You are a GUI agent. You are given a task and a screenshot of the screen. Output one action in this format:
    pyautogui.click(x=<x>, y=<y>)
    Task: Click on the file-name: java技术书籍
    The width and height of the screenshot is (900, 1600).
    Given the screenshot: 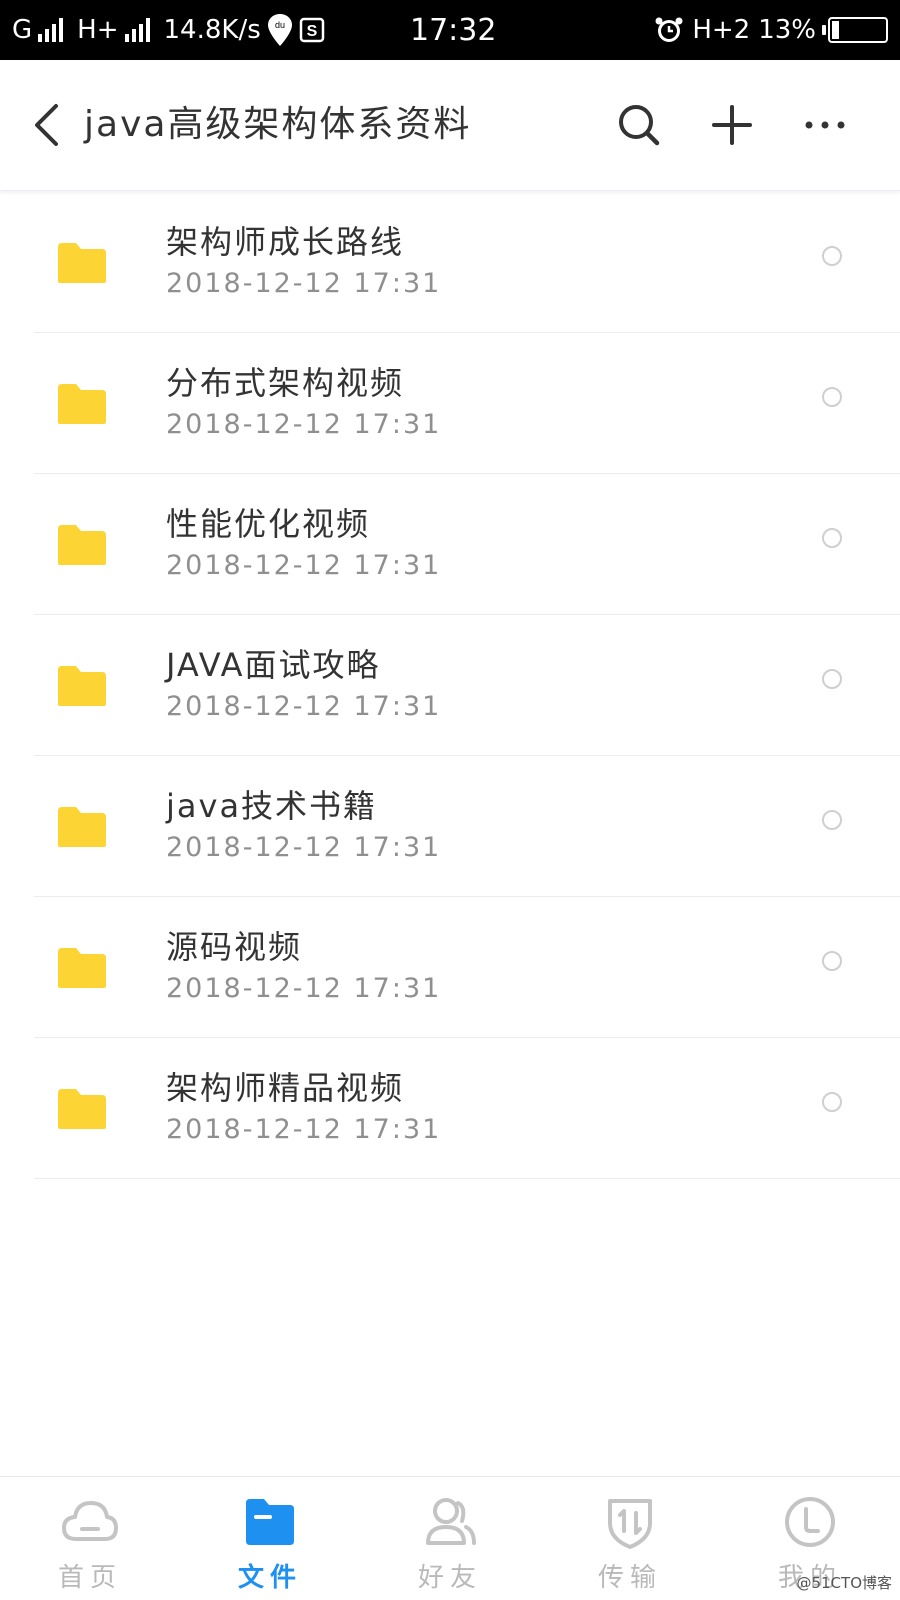 What is the action you would take?
    pyautogui.click(x=272, y=806)
    